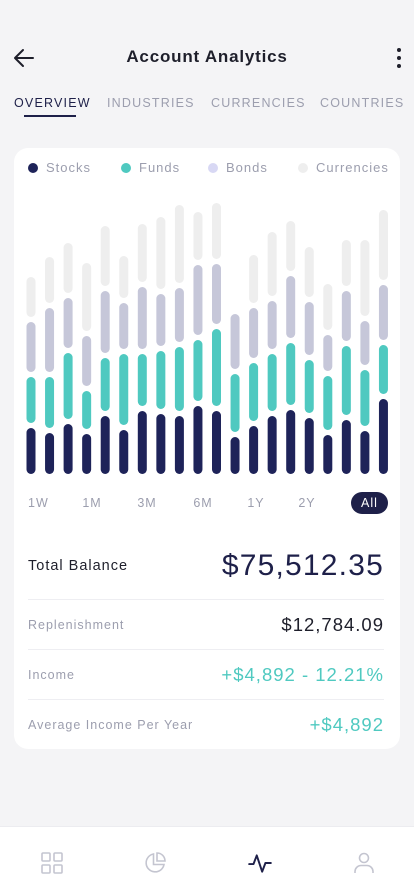  Describe the element at coordinates (92, 503) in the screenshot. I see `period-1m: 1M` at that location.